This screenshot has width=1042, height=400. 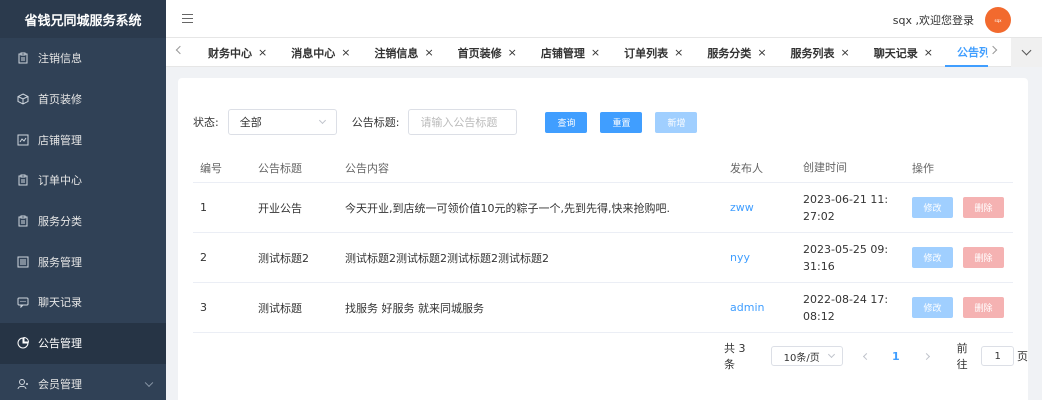 I want to click on sidebar-item-store-management: 店铺管理, so click(x=83, y=139).